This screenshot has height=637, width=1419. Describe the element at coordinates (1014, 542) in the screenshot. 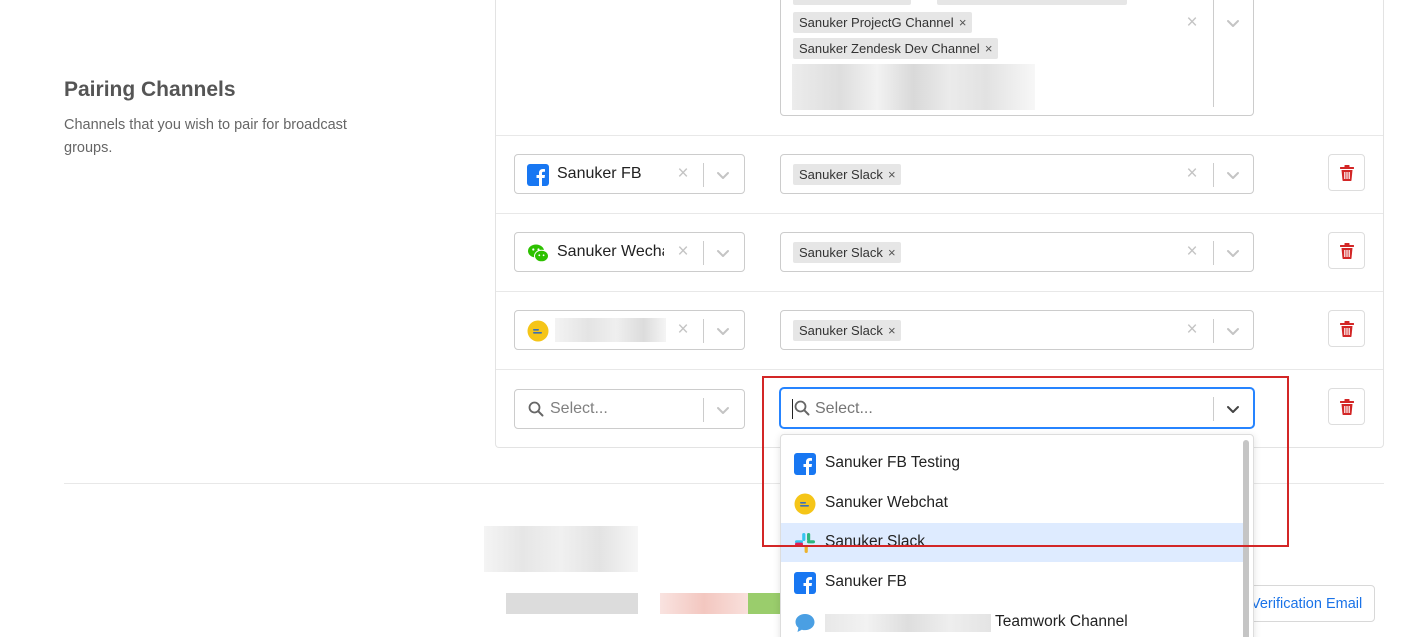

I see `dropdown-option: Sanuker Slack` at that location.